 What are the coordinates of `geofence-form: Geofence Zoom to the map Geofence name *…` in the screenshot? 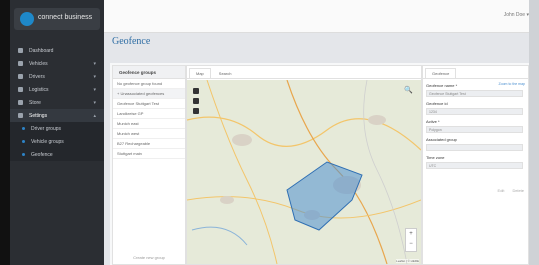 It's located at (475, 165).